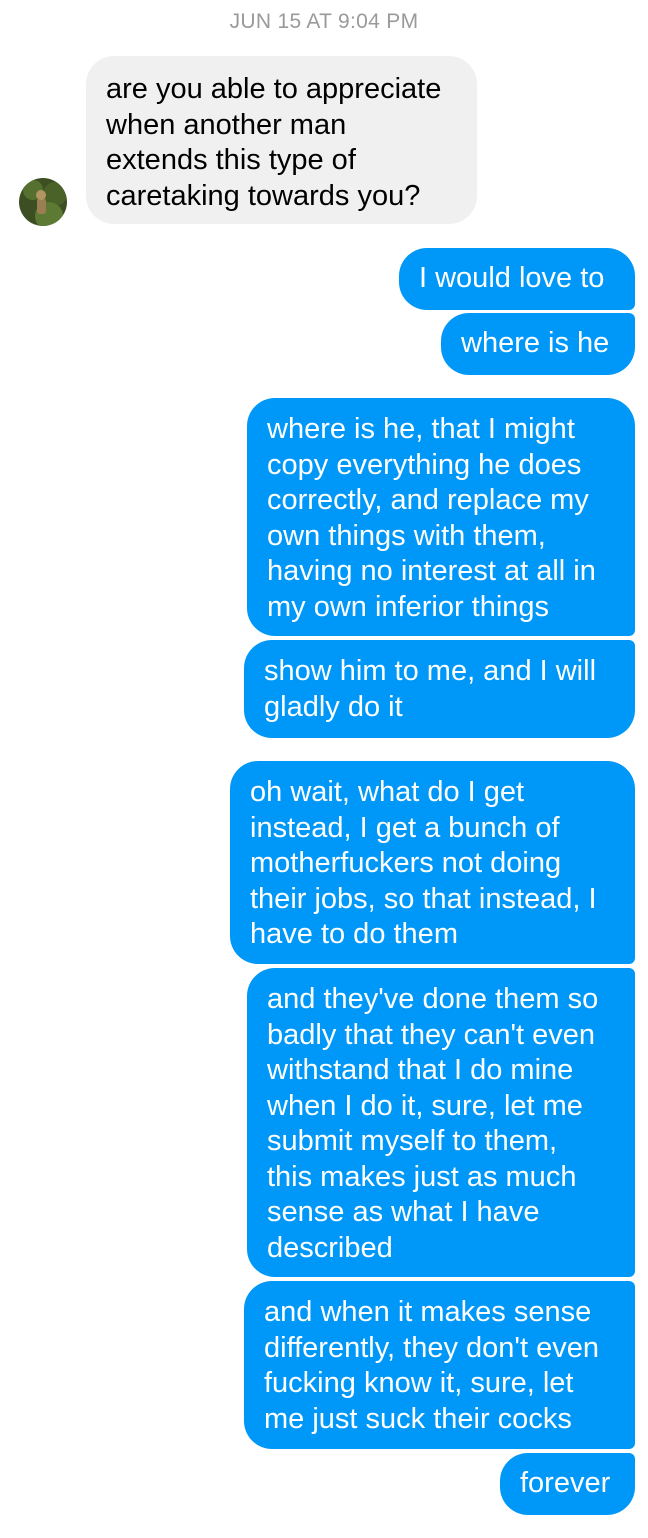  What do you see at coordinates (439, 689) in the screenshot?
I see `message-bubble-outgoing: show him to me, and I will gladly do it` at bounding box center [439, 689].